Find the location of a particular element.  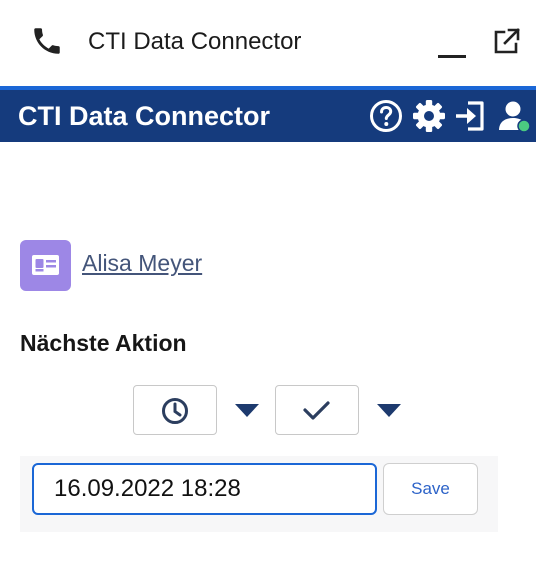

gear-icon is located at coordinates (429, 116).